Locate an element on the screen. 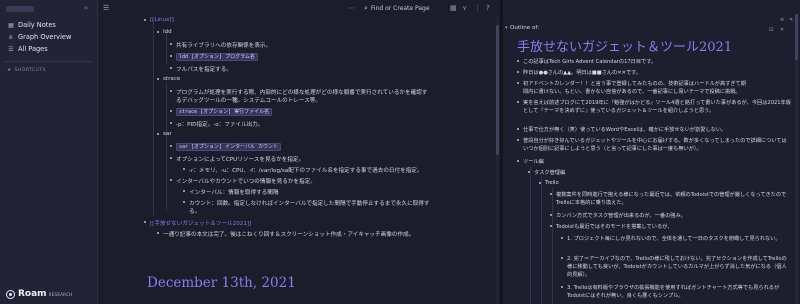 Image resolution: width=800 pixels, height=304 pixels. filter-icon: ⋎ is located at coordinates (464, 8).